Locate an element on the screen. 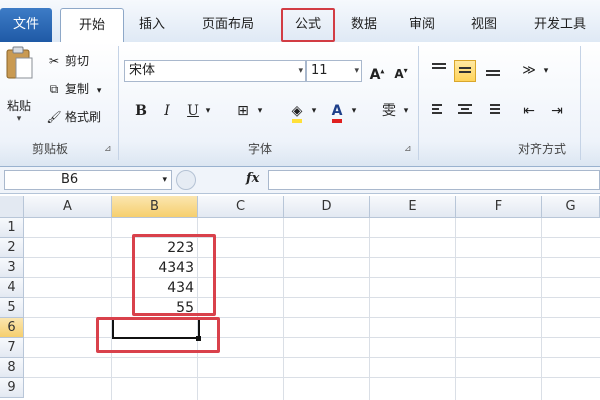 This screenshot has height=400, width=600. font-group-label: 字体 is located at coordinates (259, 149).